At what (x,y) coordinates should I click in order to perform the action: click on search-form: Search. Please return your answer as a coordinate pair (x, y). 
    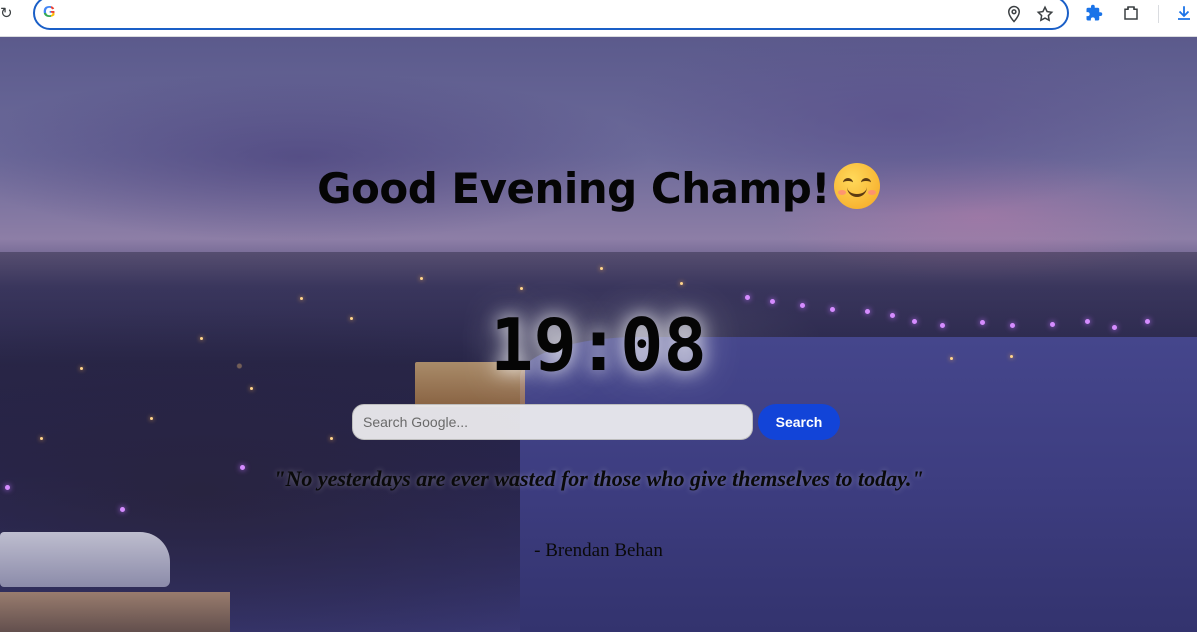
    Looking at the image, I should click on (597, 423).